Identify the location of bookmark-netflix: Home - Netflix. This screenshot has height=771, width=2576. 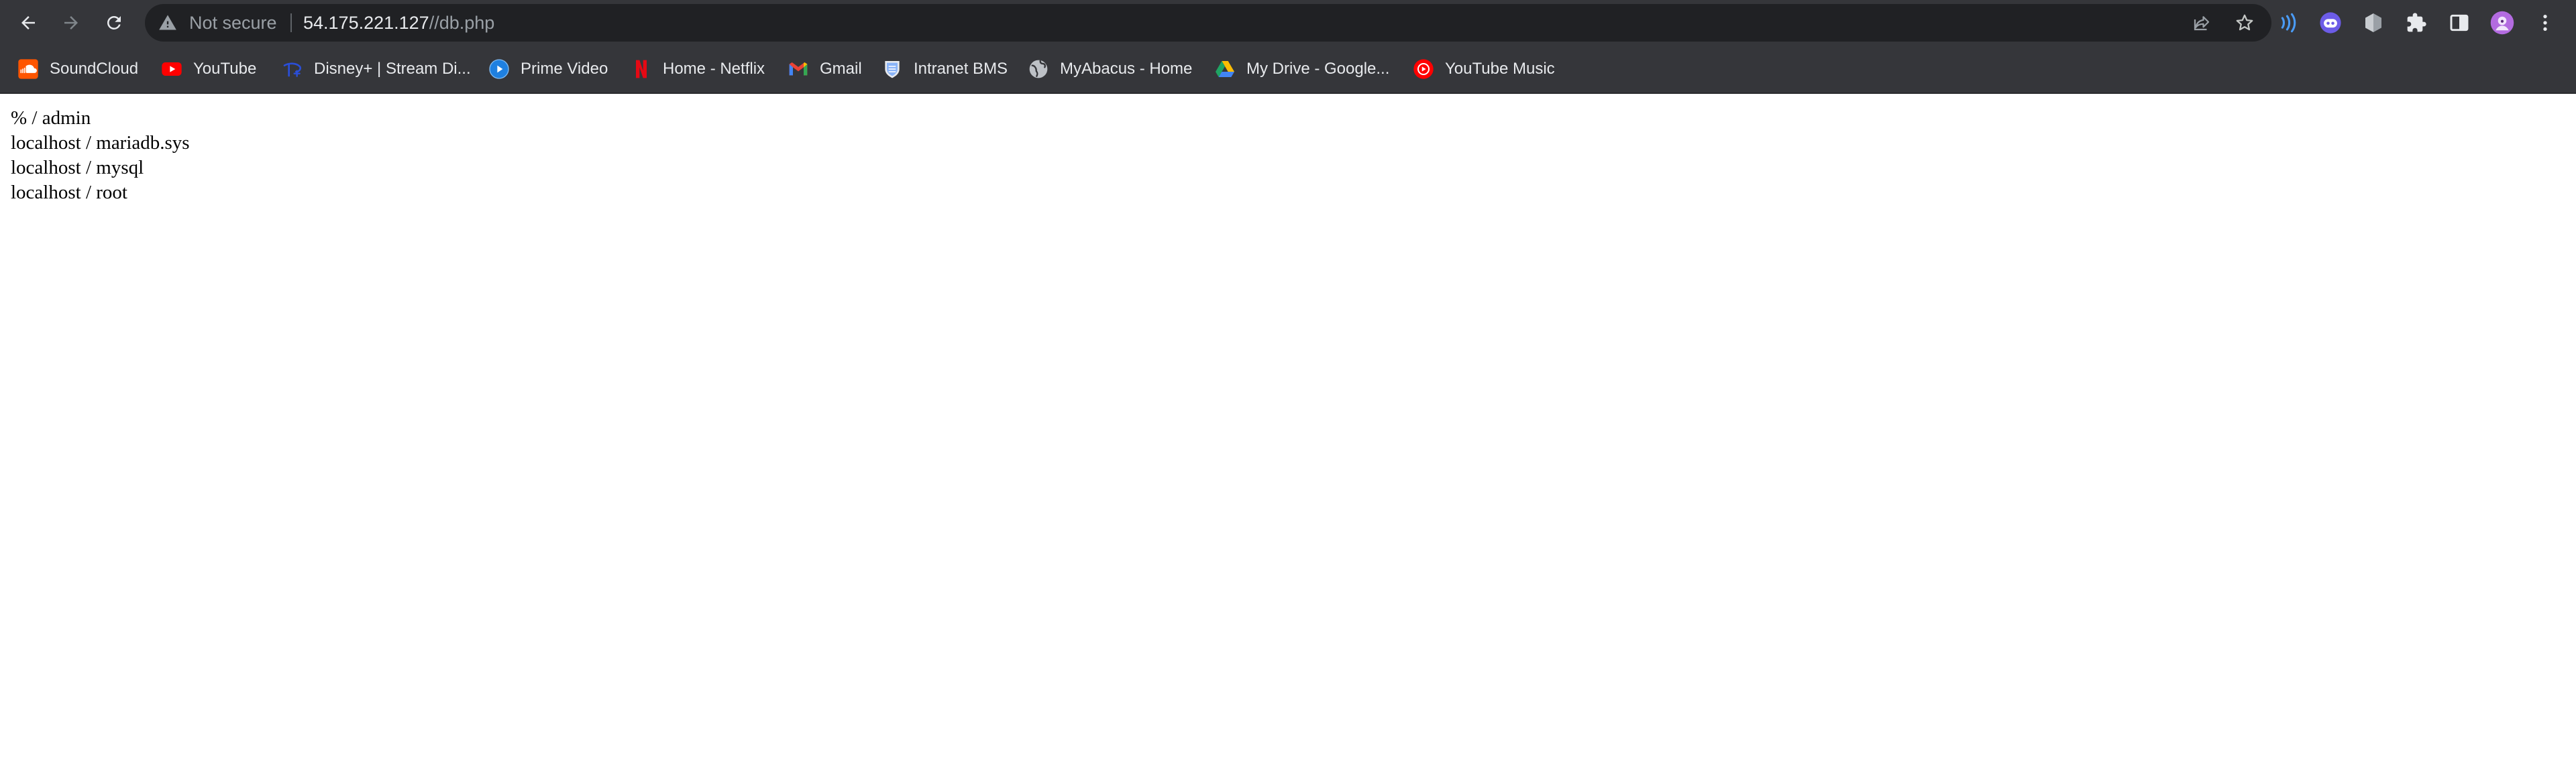
(698, 69).